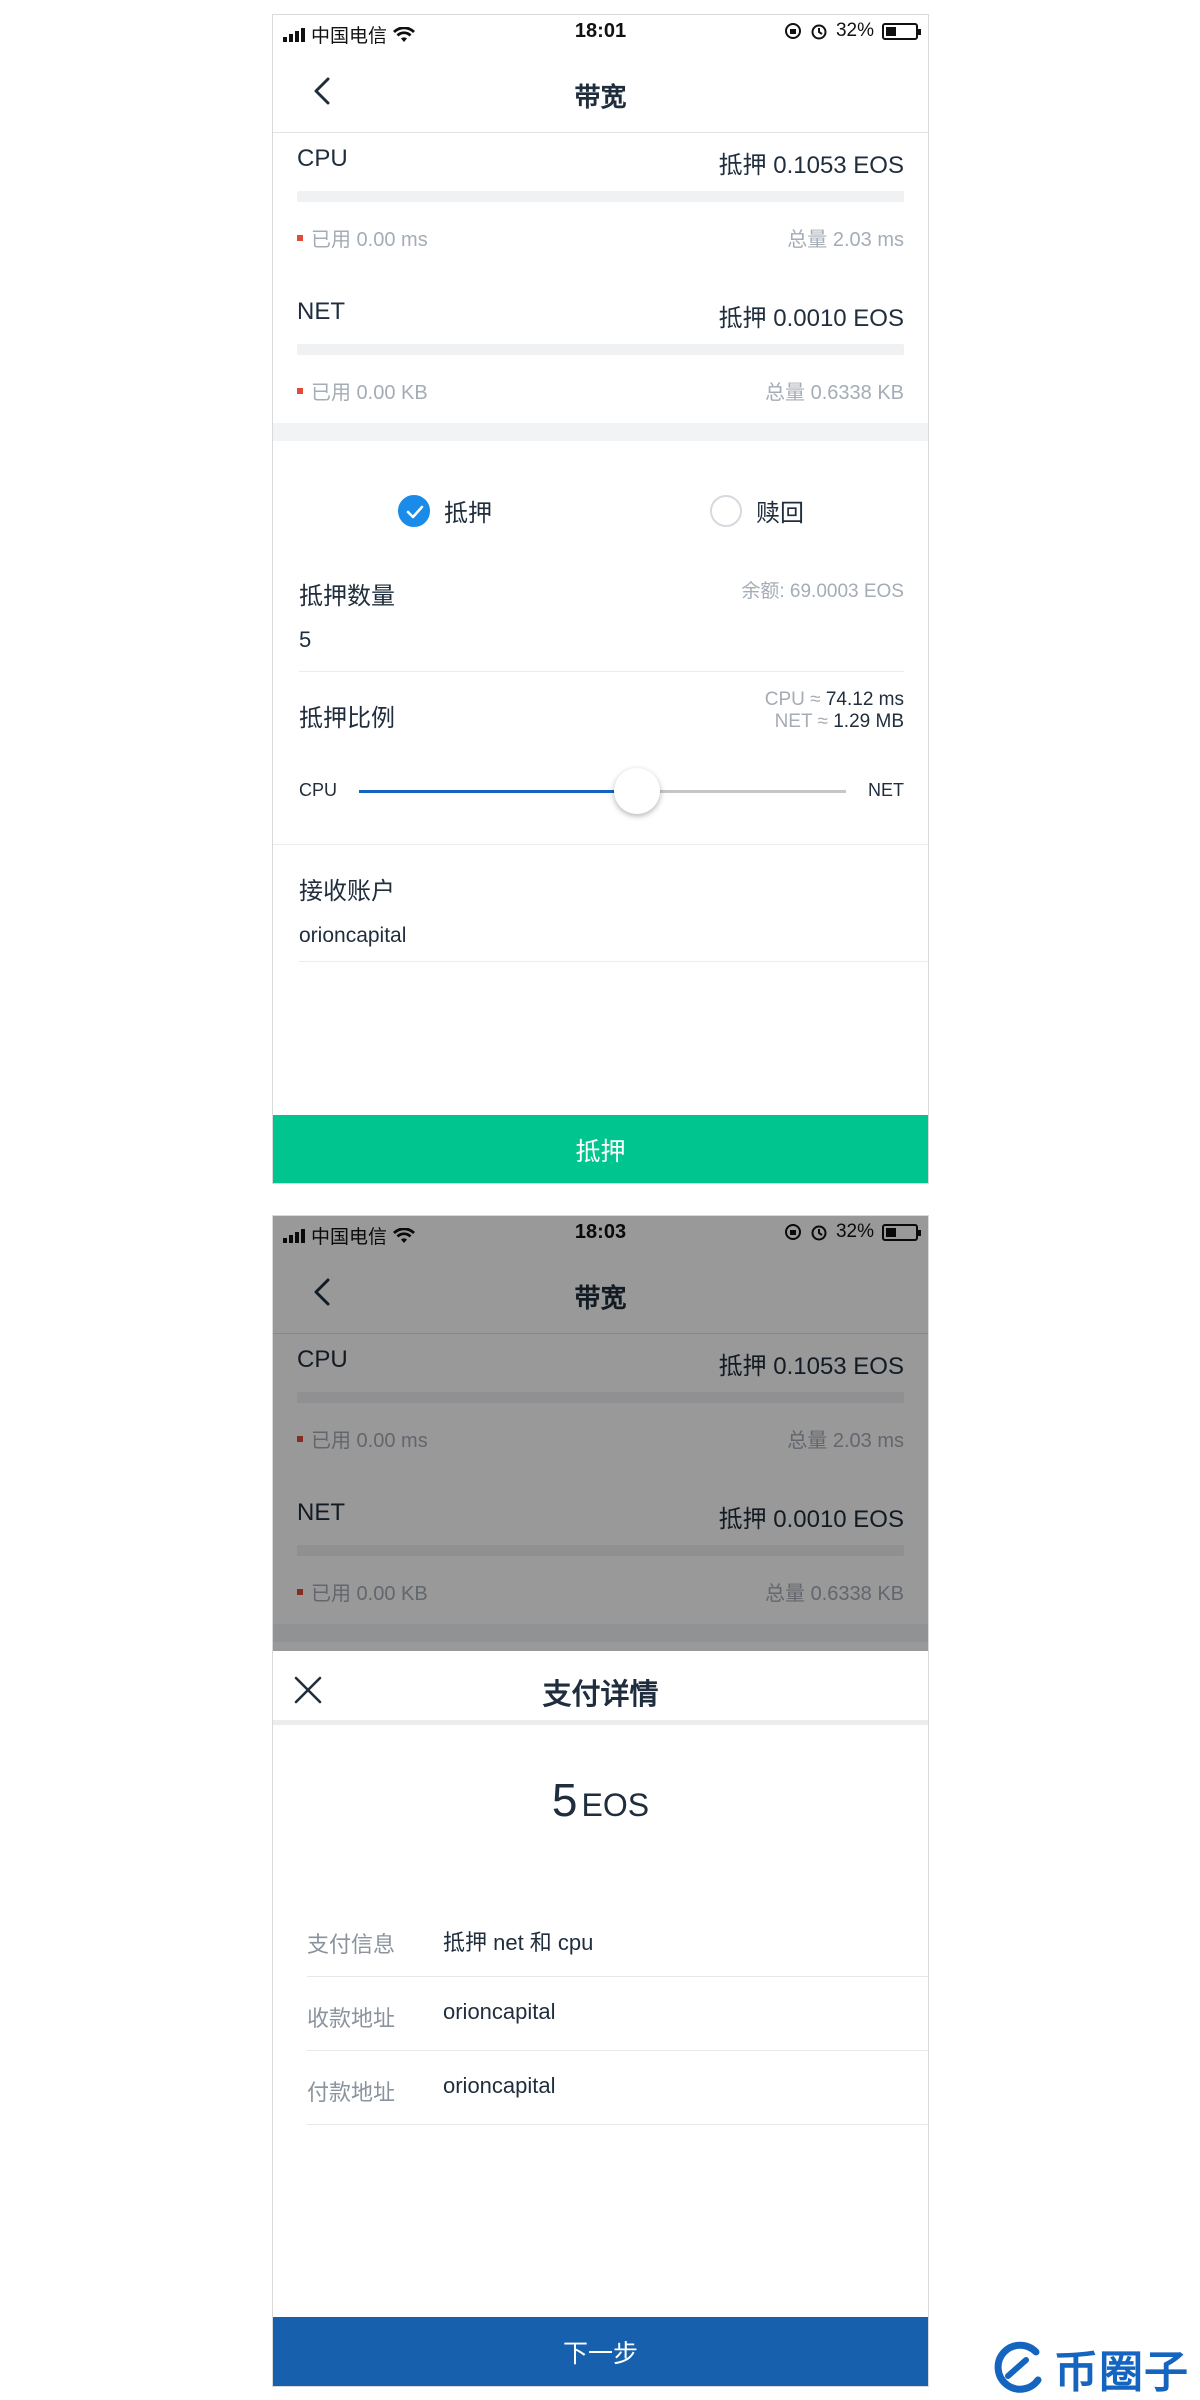 The width and height of the screenshot is (1200, 2400). I want to click on cpu-used-text: 已用 0.00 ms, so click(369, 240).